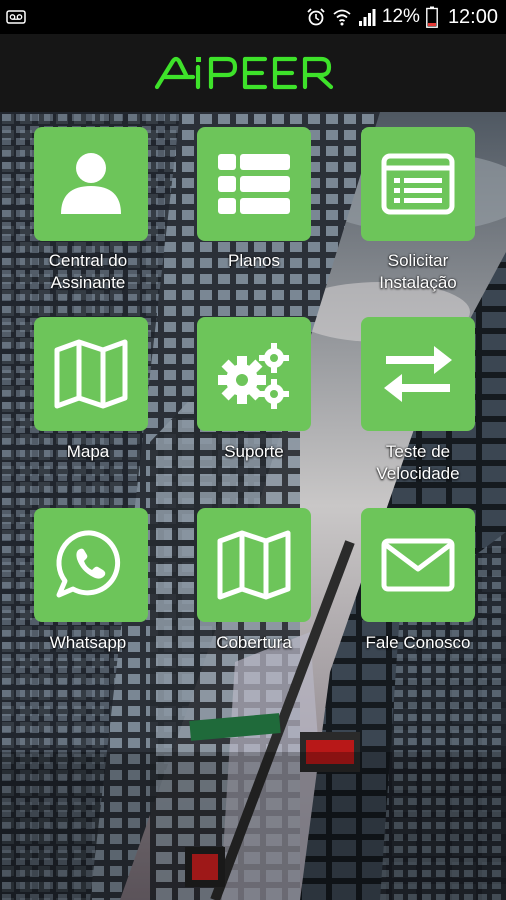 The width and height of the screenshot is (506, 900). I want to click on tile-label: Whatsapp, so click(88, 642).